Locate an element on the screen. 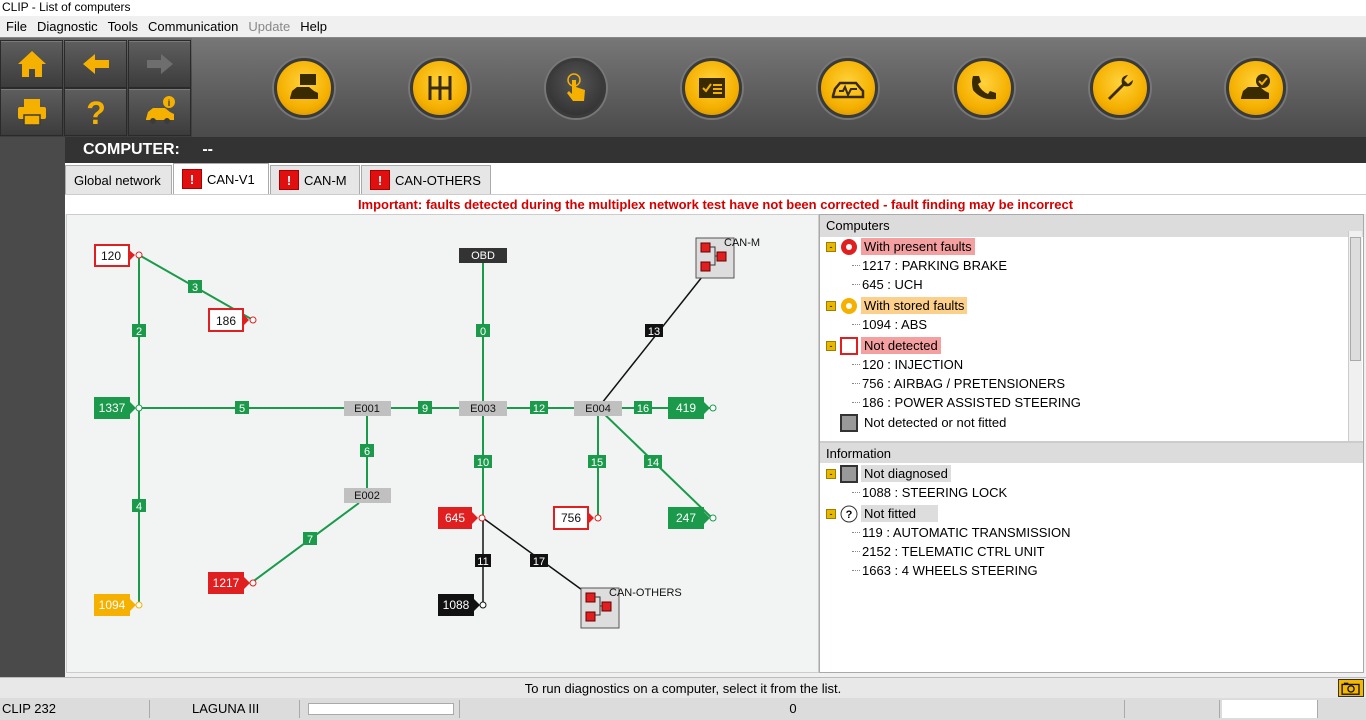 The image size is (1366, 720). counter: 0 is located at coordinates (792, 709).